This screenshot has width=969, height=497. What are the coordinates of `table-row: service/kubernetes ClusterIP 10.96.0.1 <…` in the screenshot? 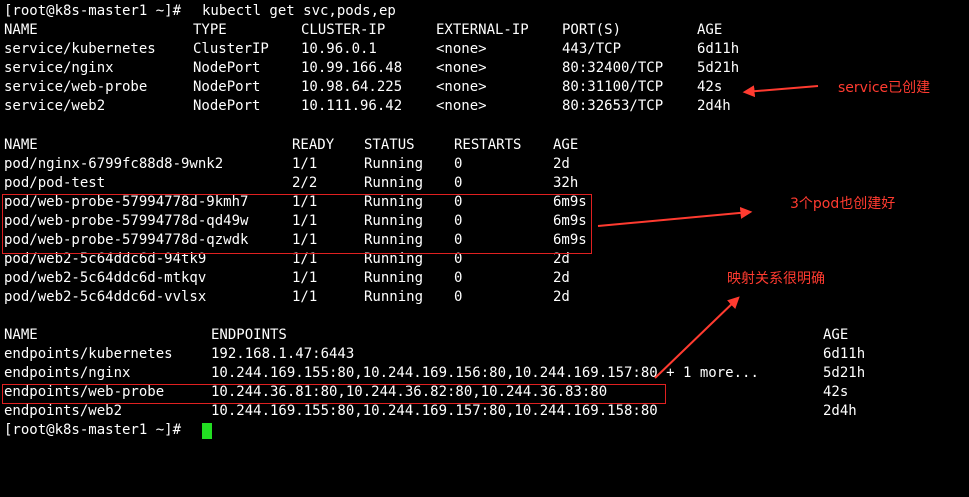 It's located at (371, 49).